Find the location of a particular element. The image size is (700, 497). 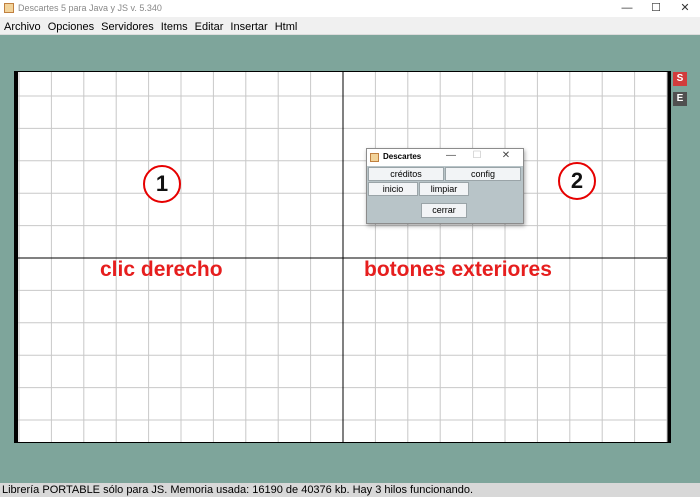

menu-insertar: Insertar is located at coordinates (248, 26).